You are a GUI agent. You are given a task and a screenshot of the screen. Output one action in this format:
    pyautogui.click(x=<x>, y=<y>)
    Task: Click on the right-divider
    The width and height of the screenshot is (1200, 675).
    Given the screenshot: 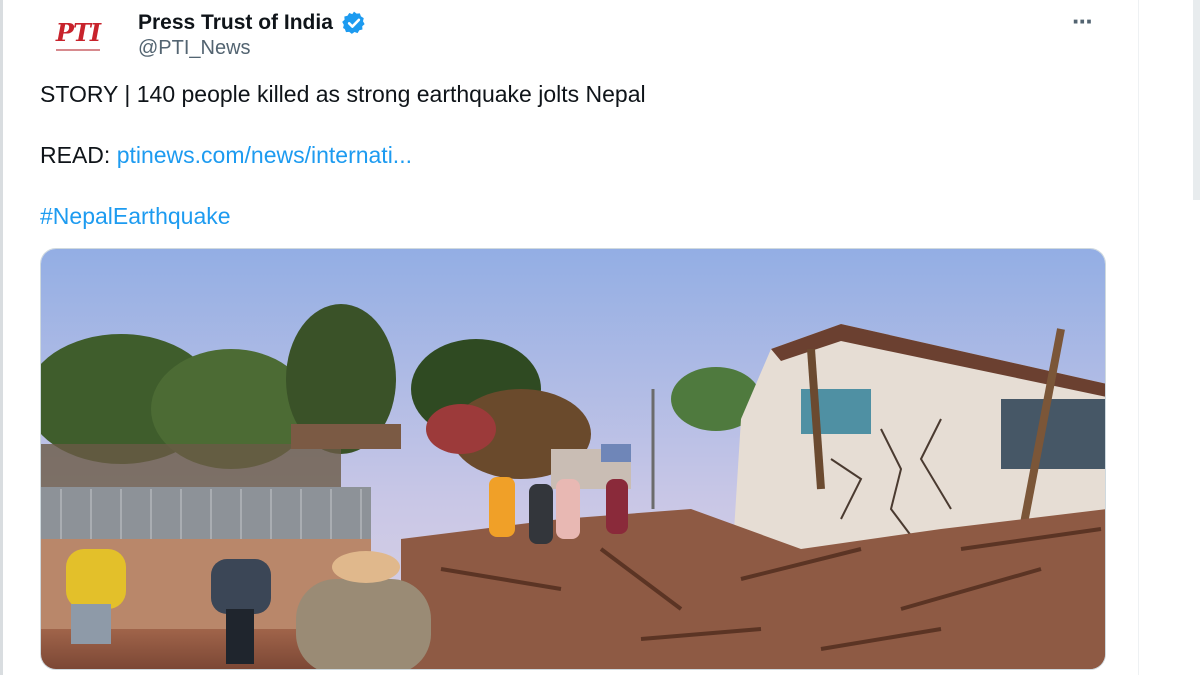 What is the action you would take?
    pyautogui.click(x=1138, y=337)
    